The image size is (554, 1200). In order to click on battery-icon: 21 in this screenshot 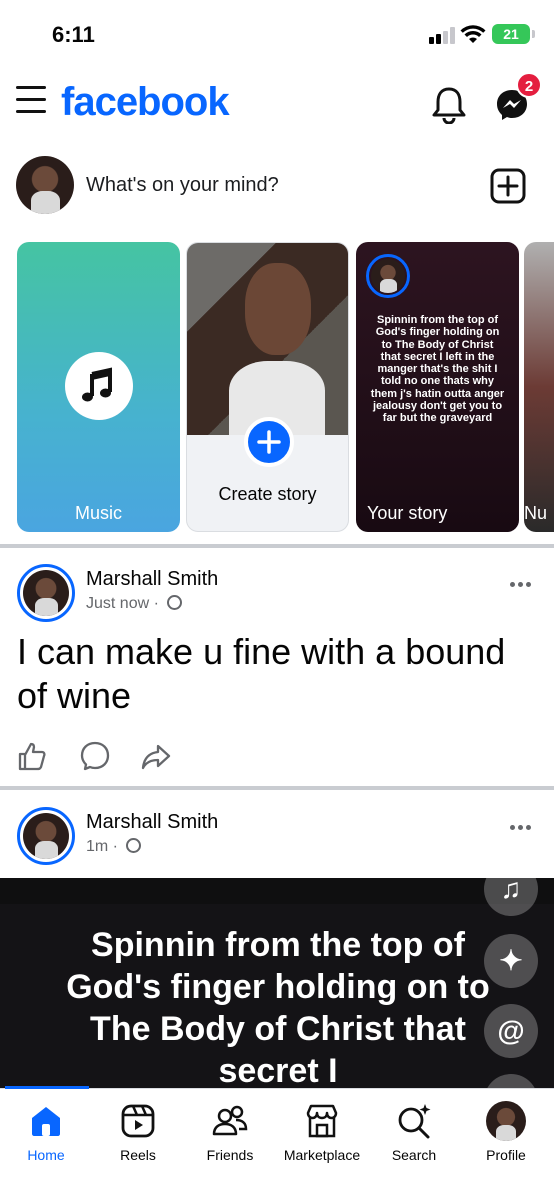, I will do `click(513, 34)`.